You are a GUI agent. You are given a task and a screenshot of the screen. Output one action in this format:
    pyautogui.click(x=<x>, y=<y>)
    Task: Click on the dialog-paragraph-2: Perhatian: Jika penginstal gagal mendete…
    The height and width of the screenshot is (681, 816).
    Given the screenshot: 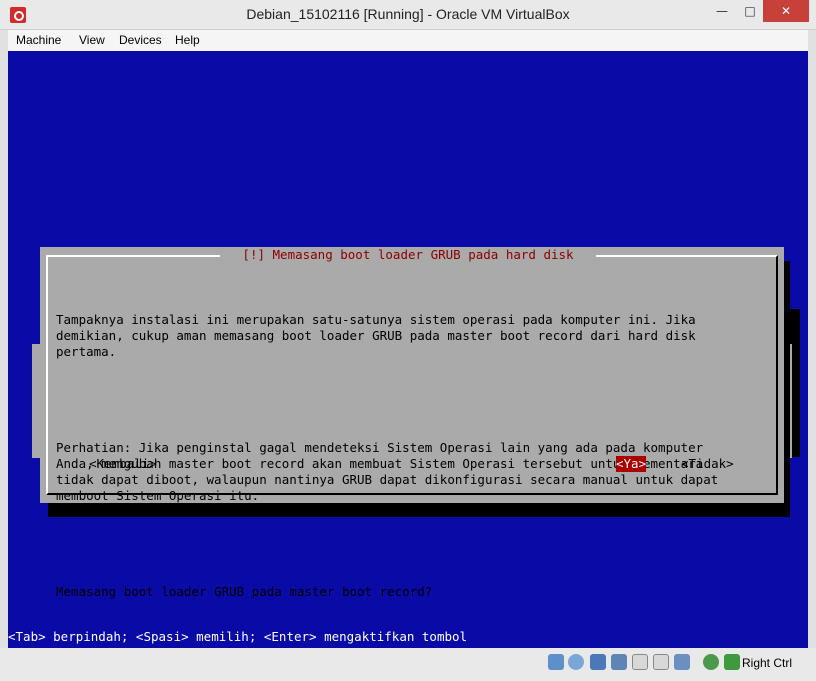 What is the action you would take?
    pyautogui.click(x=387, y=471)
    